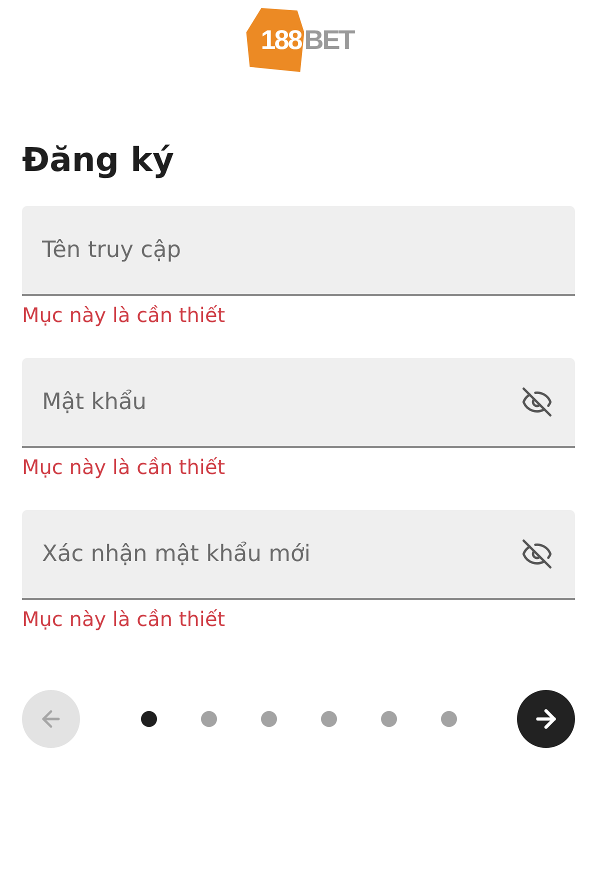  What do you see at coordinates (275, 40) in the screenshot?
I see `logo-badge: 188` at bounding box center [275, 40].